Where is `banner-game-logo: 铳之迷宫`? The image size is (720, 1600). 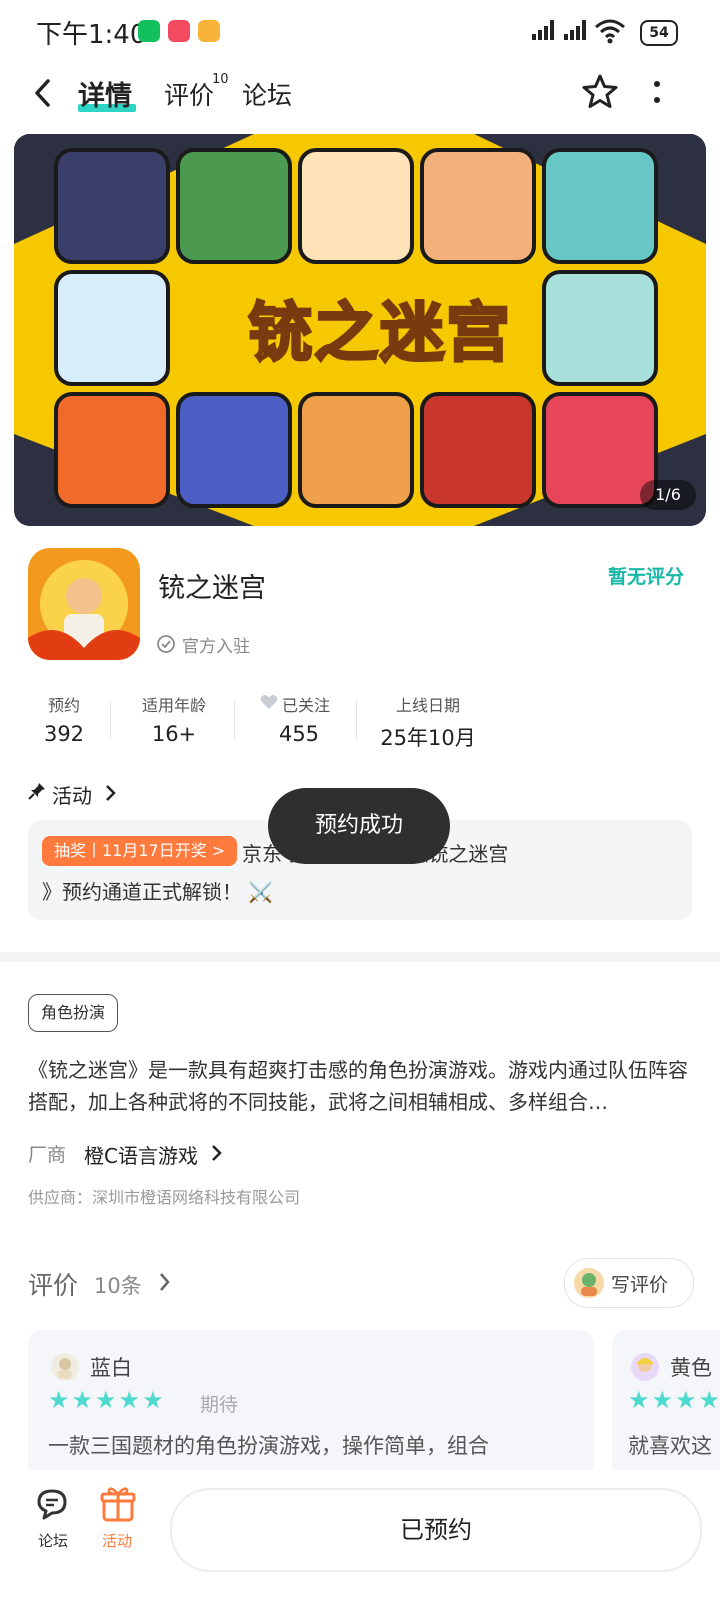 banner-game-logo: 铳之迷宫 is located at coordinates (379, 334).